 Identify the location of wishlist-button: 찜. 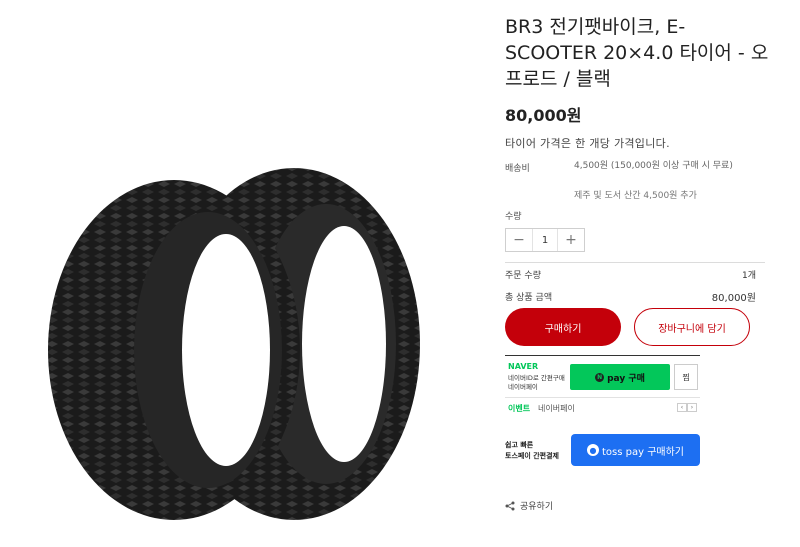
(686, 377).